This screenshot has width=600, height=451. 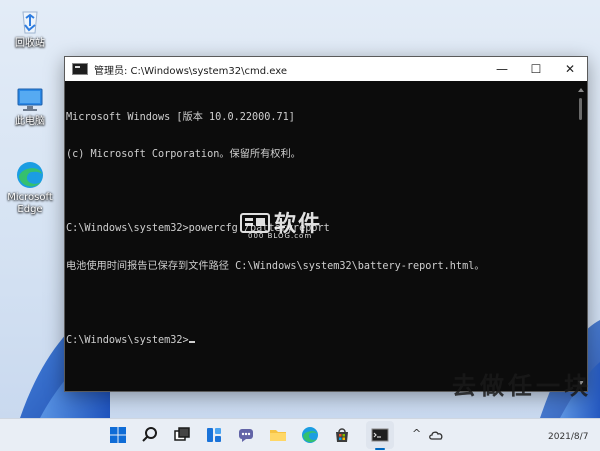 I want to click on maximize-button: ☐, so click(x=536, y=69).